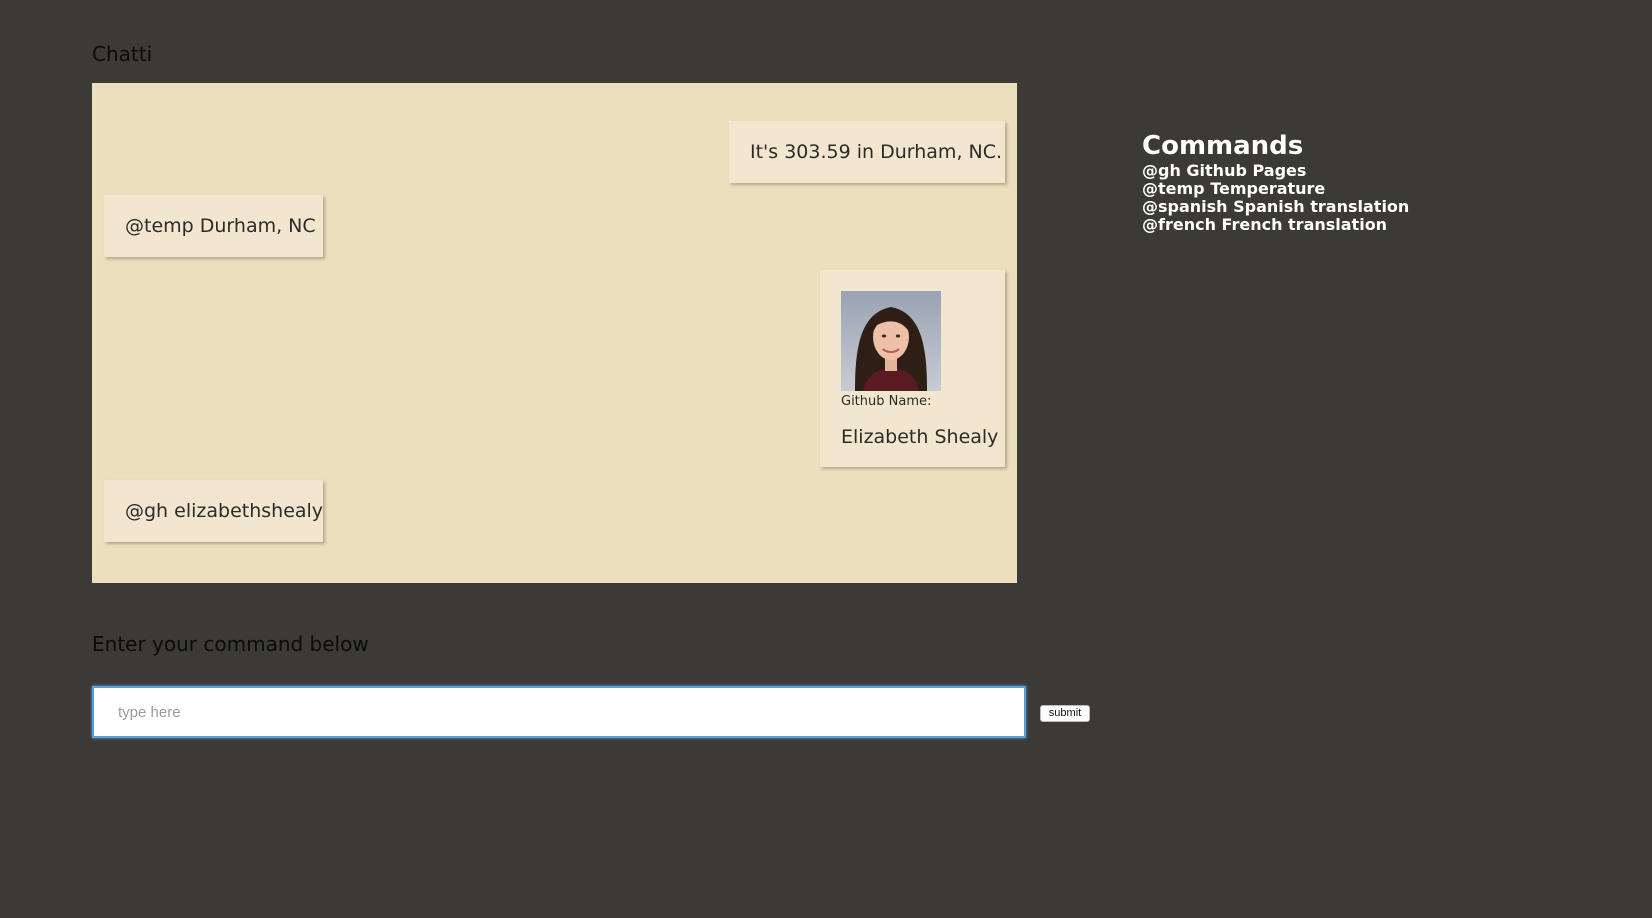 The image size is (1652, 918). Describe the element at coordinates (559, 712) in the screenshot. I see `command-input` at that location.